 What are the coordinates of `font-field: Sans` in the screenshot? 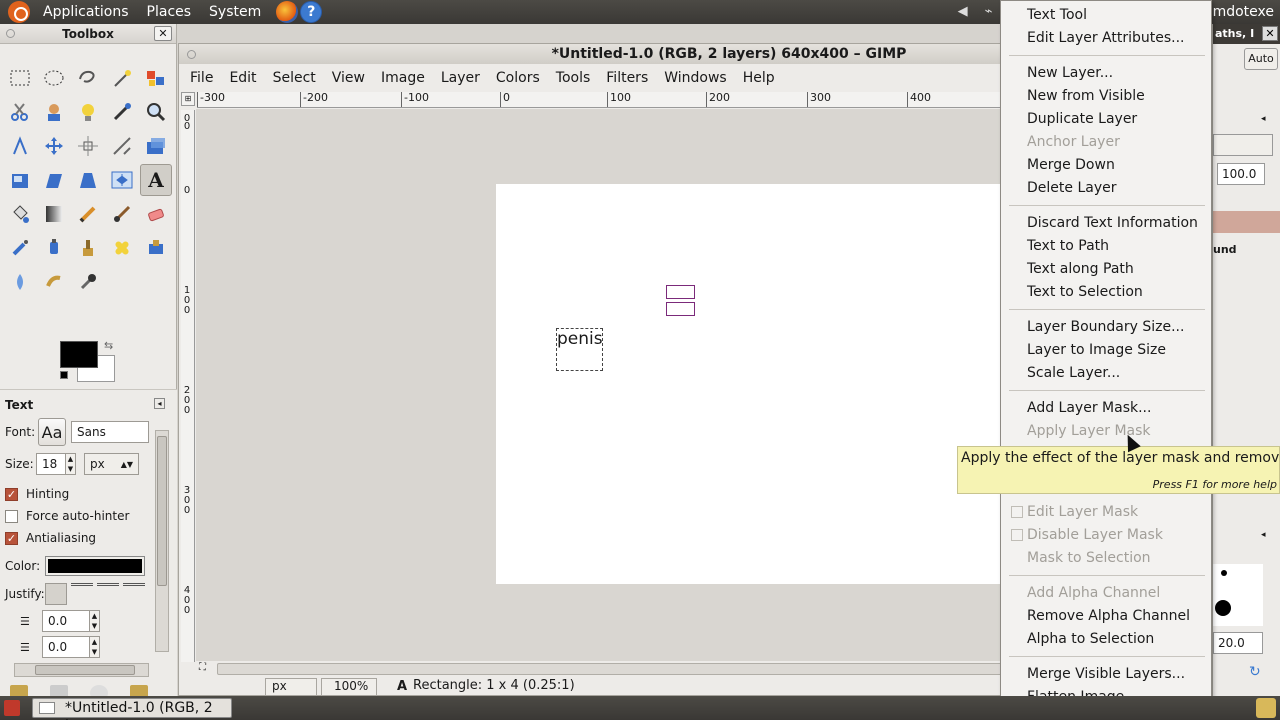 It's located at (110, 432).